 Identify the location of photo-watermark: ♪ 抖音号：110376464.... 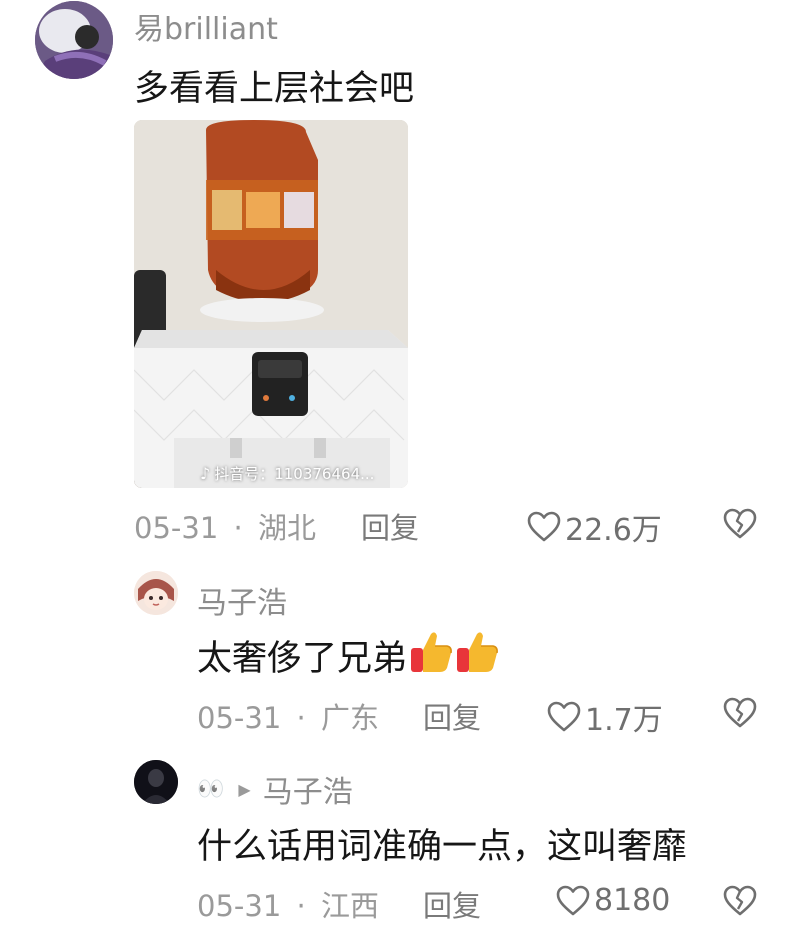
(287, 473).